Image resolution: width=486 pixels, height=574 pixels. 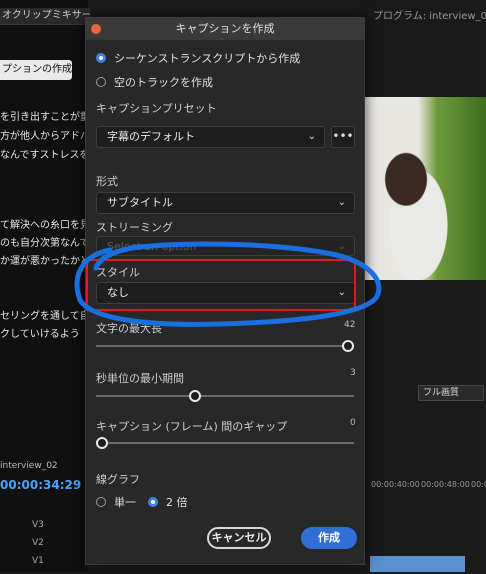 I want to click on transcript-line: を引き出すことが重, so click(x=44, y=117).